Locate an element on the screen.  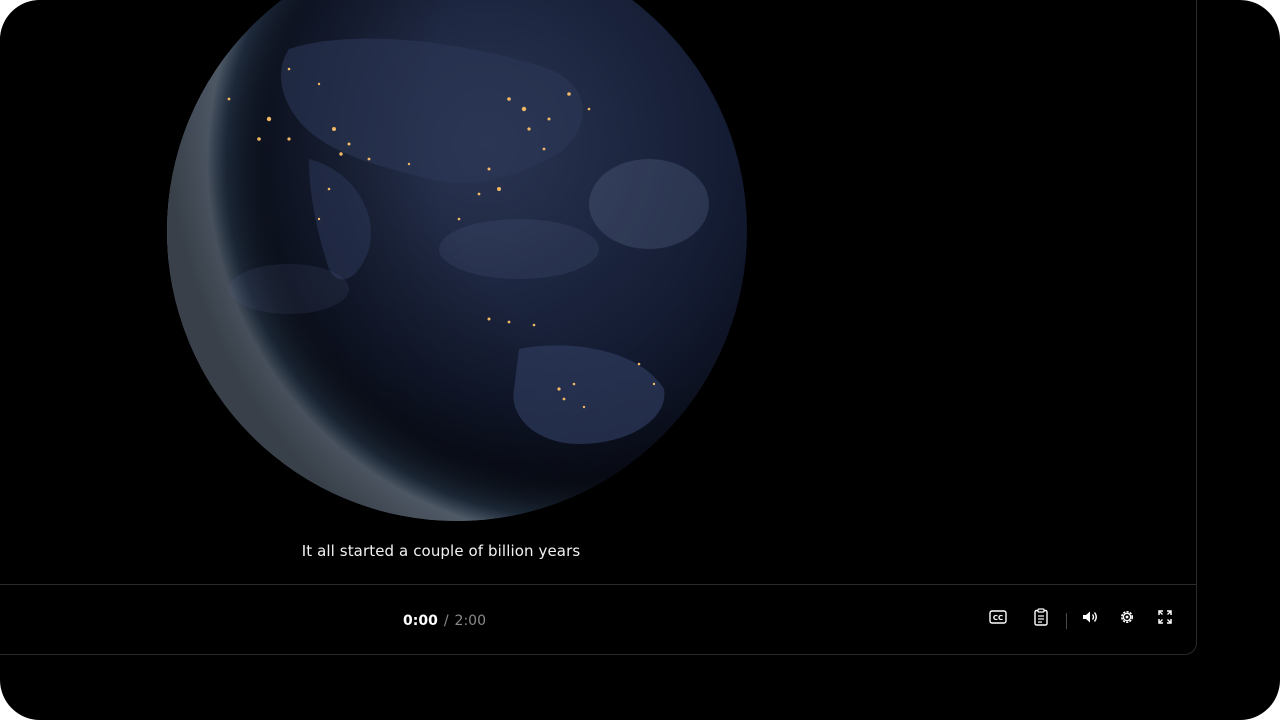
settings-icon is located at coordinates (1127, 617).